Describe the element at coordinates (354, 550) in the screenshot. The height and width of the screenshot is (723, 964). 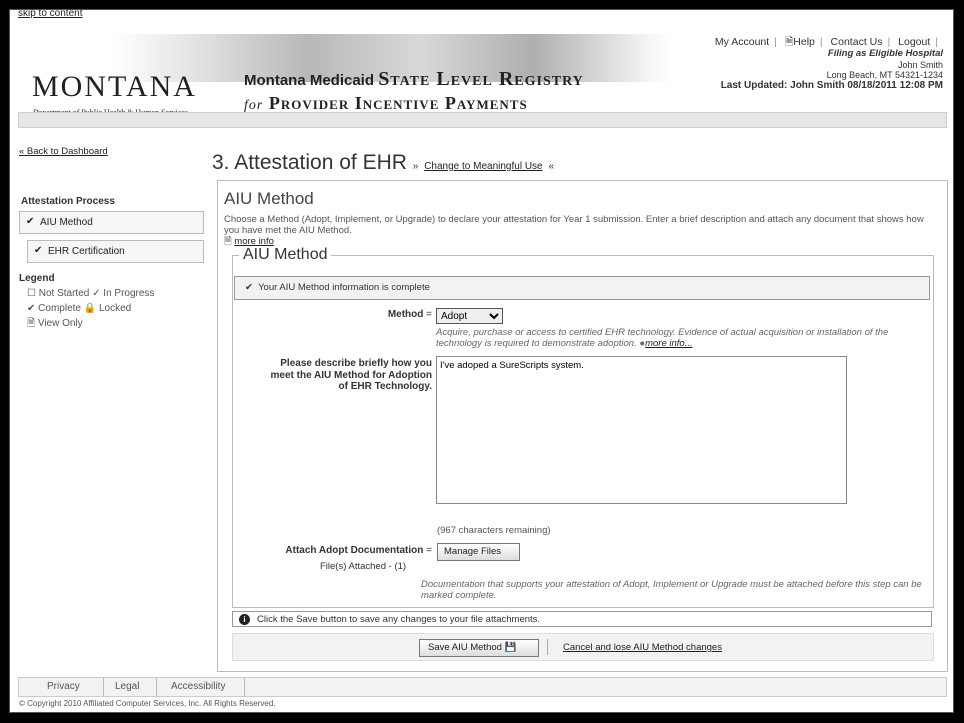
I see `attach-label-text: Attach Adopt Documentation` at that location.